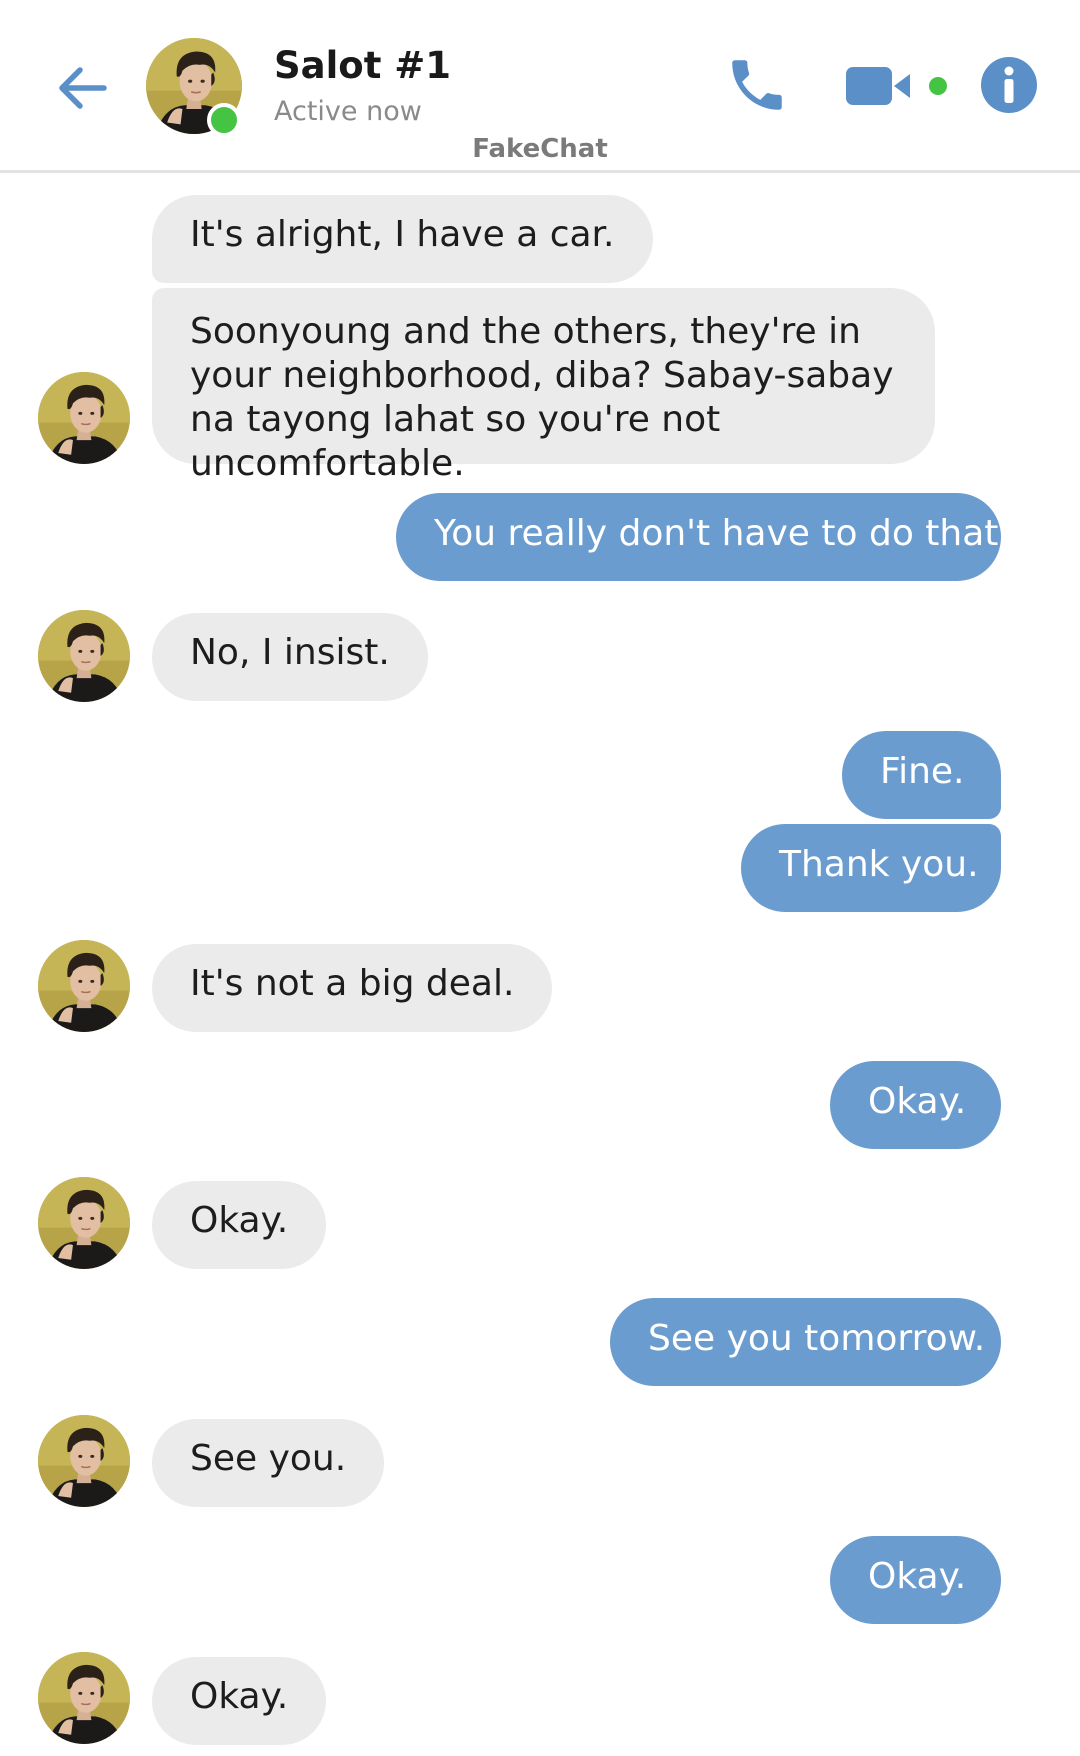 Image resolution: width=1080 pixels, height=1756 pixels. I want to click on arrow-left-icon, so click(83, 88).